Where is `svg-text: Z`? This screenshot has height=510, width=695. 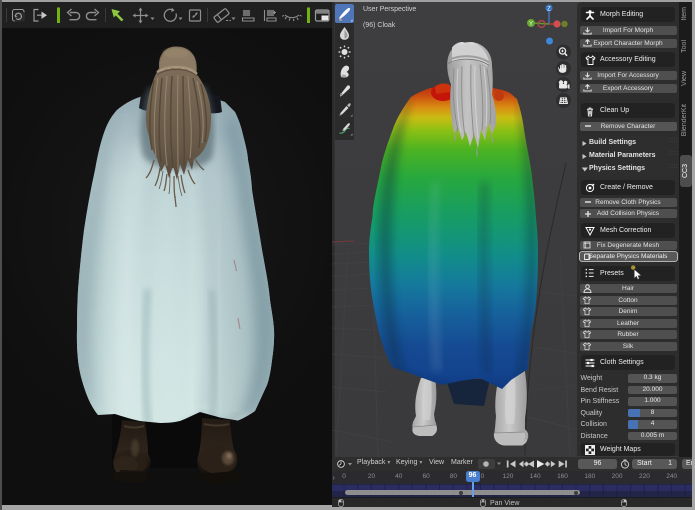 svg-text: Z is located at coordinates (549, 10).